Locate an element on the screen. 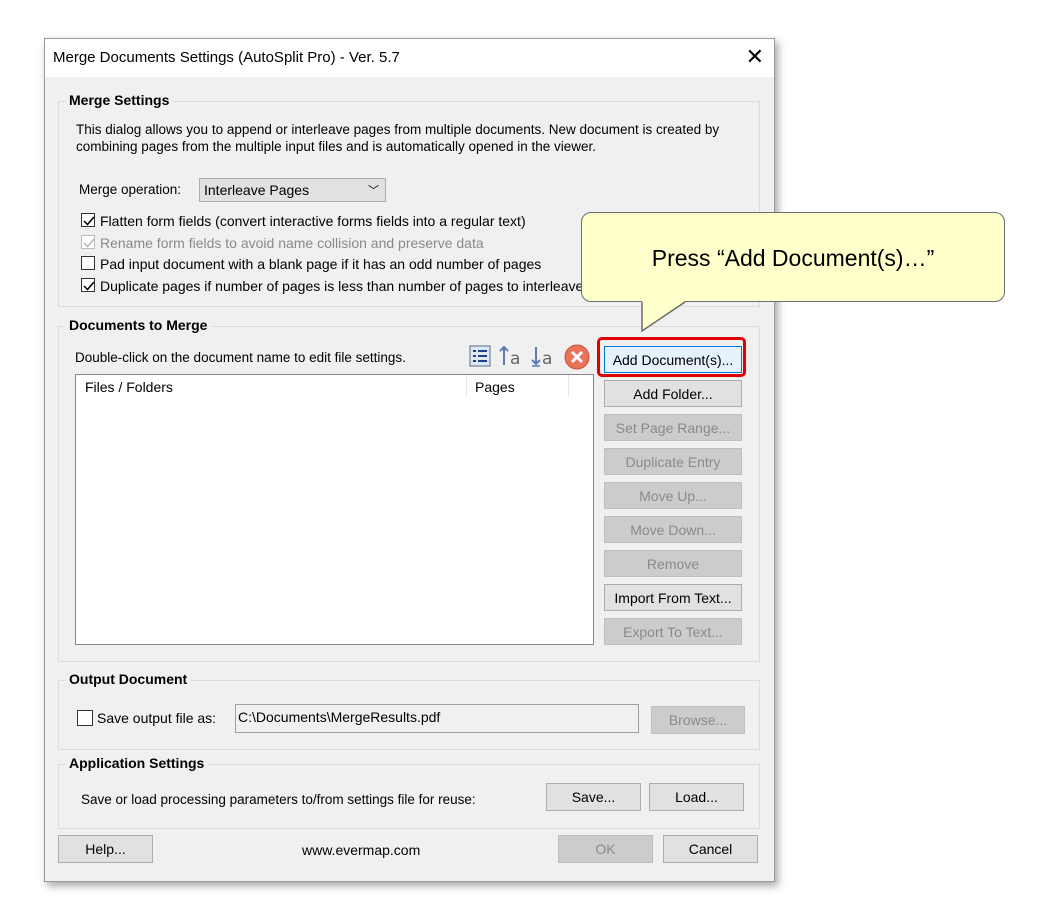 Image resolution: width=1047 pixels, height=919 pixels. flatten-form-fields-checkbox is located at coordinates (88, 220).